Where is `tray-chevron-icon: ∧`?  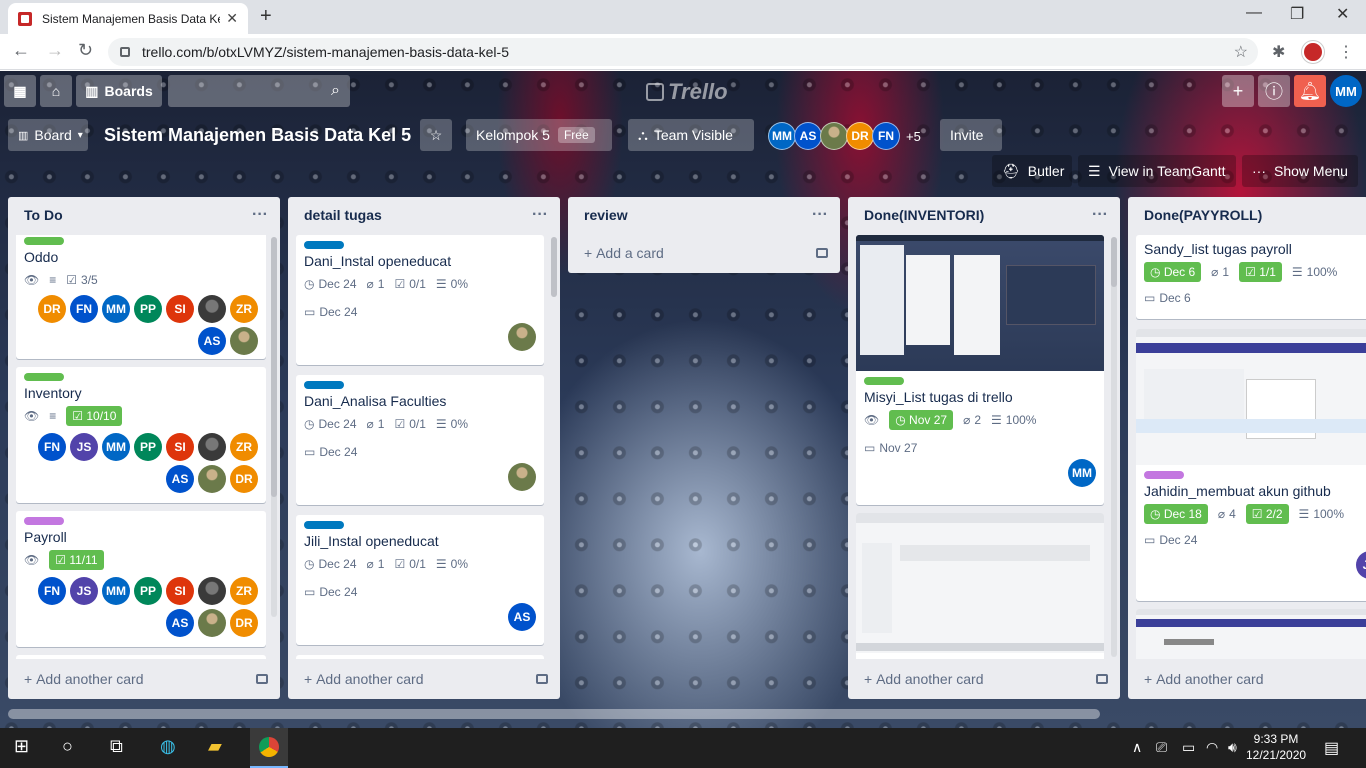 tray-chevron-icon: ∧ is located at coordinates (1137, 747).